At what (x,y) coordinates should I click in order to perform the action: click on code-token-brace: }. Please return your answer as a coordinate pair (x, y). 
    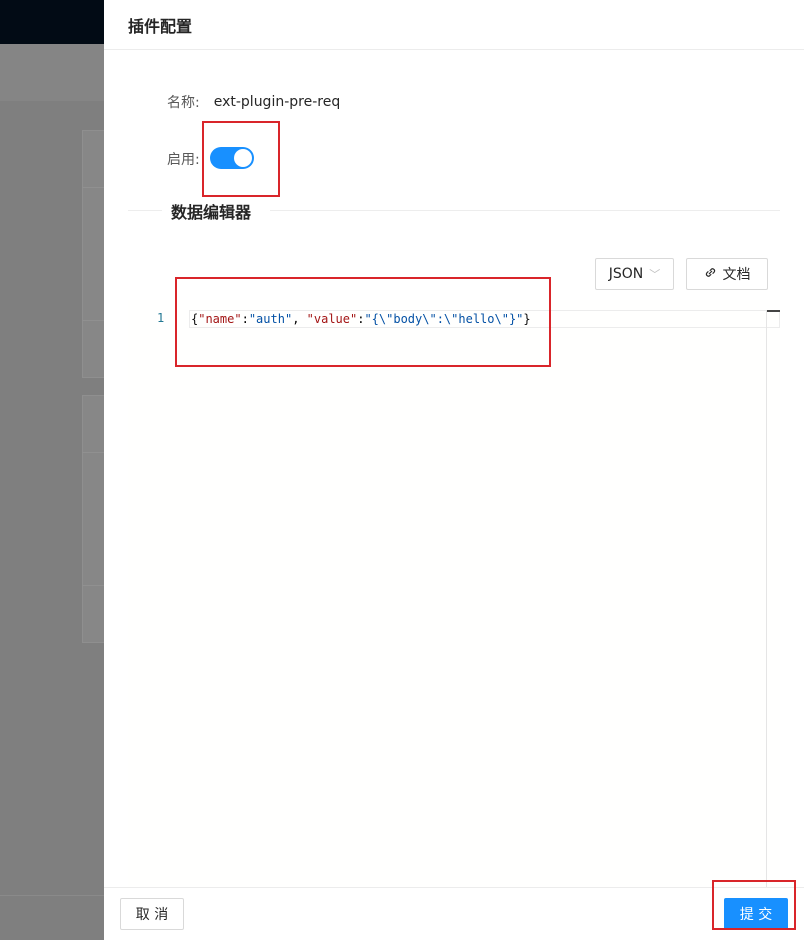
    Looking at the image, I should click on (527, 319).